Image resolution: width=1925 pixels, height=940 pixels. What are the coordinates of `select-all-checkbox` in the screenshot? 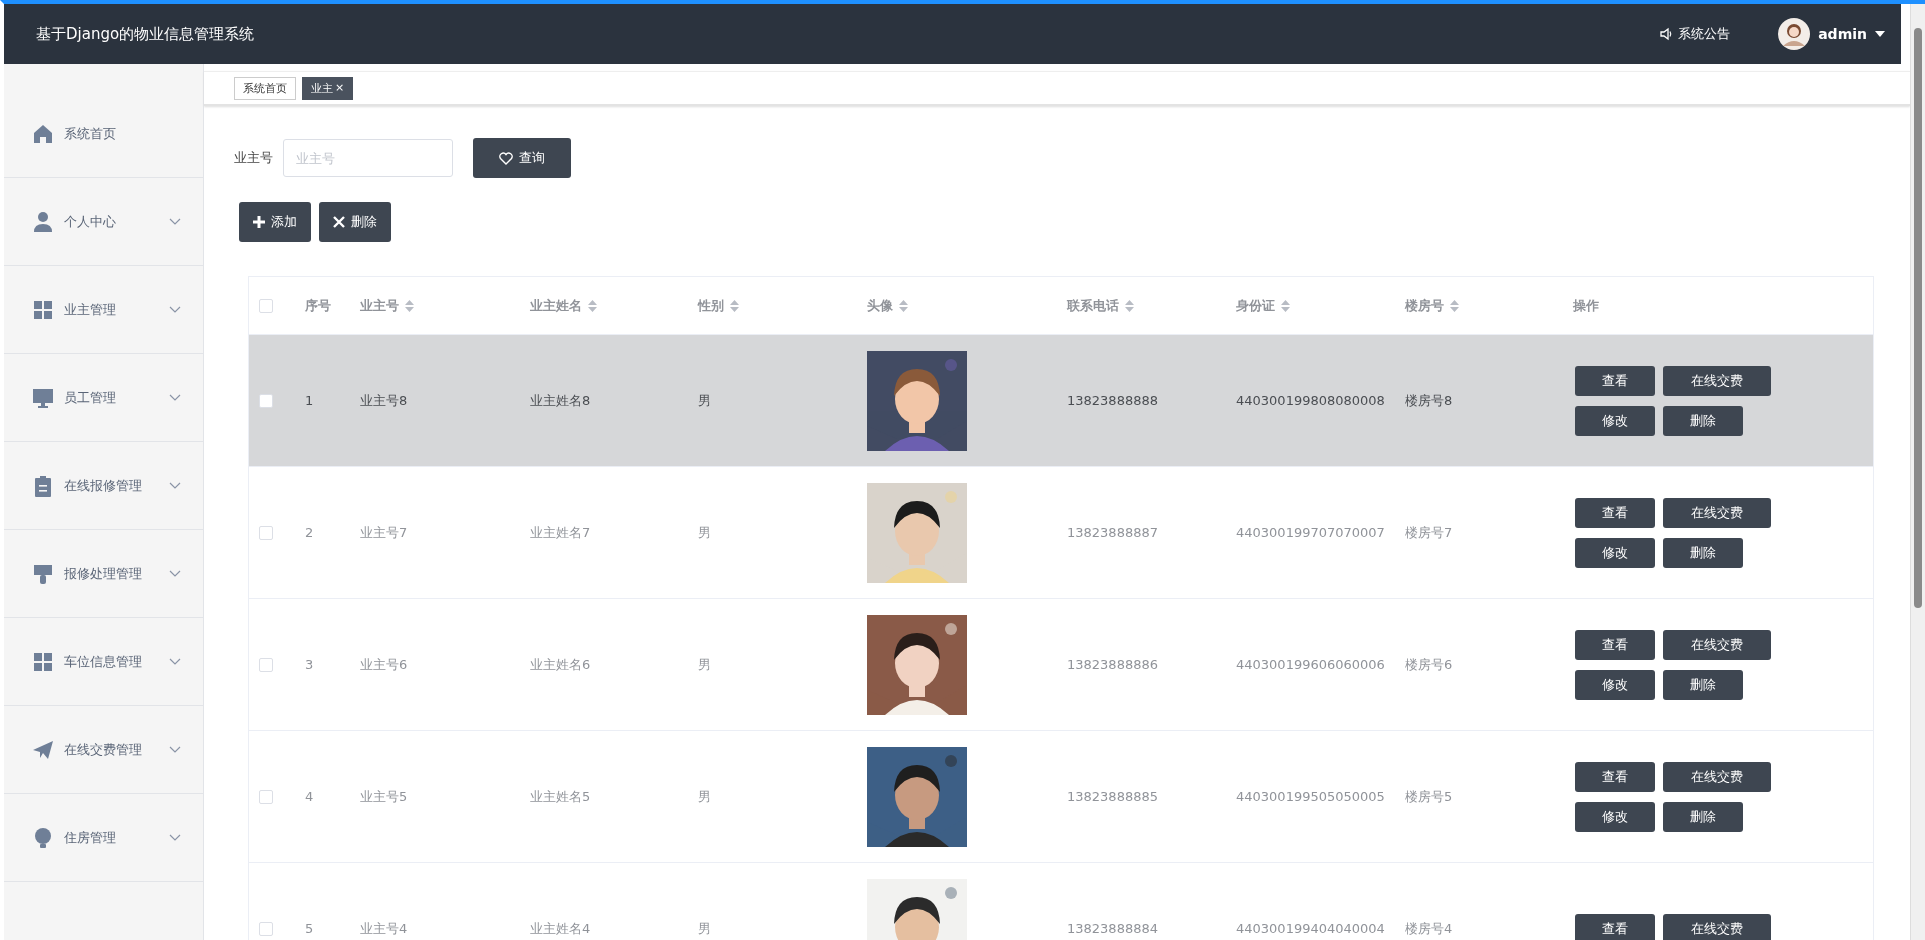 It's located at (266, 306).